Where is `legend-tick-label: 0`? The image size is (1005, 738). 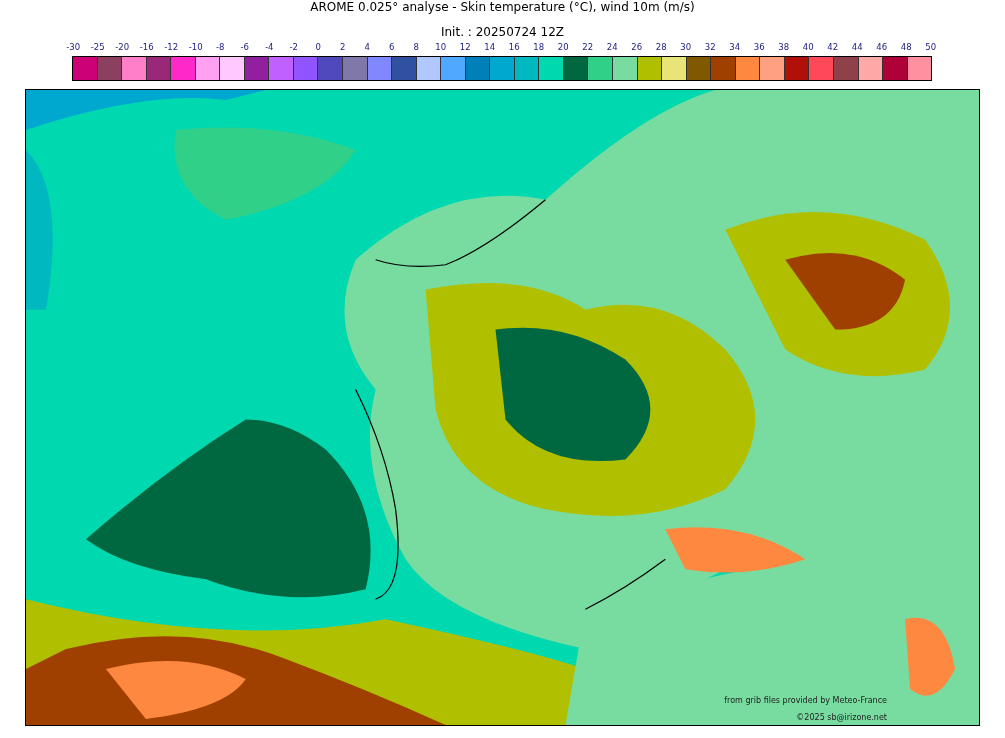 legend-tick-label: 0 is located at coordinates (318, 47).